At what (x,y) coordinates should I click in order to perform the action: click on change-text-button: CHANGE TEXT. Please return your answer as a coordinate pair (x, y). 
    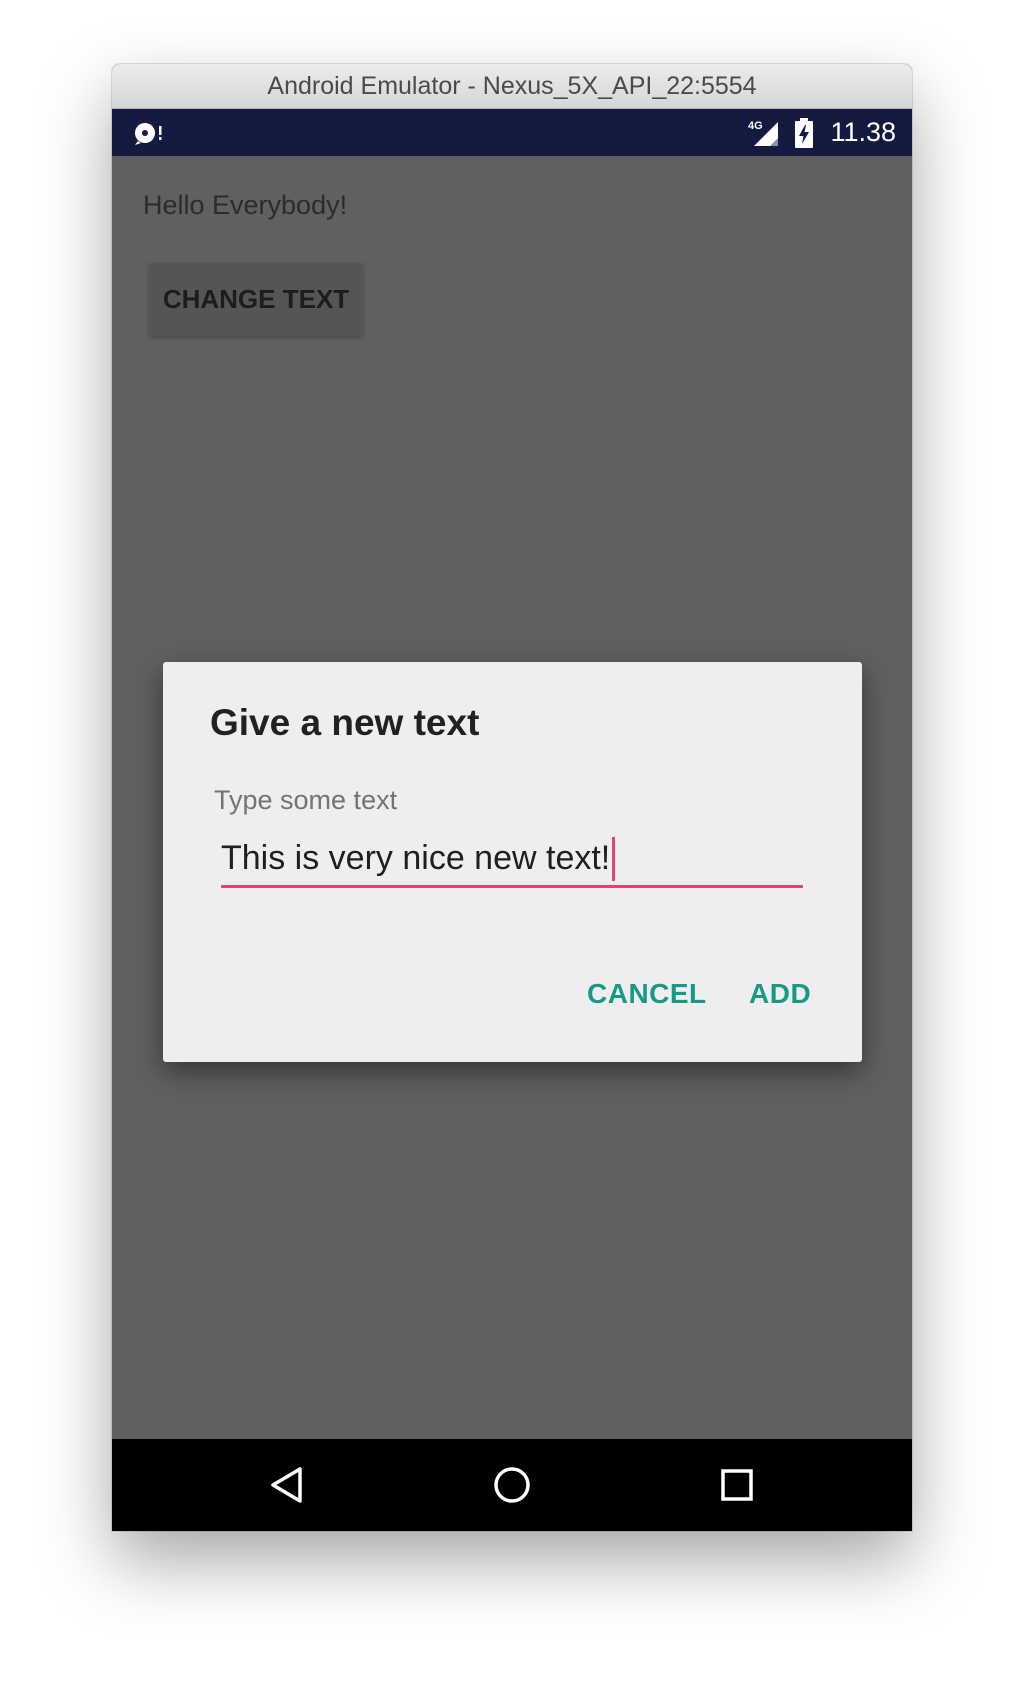
    Looking at the image, I should click on (256, 299).